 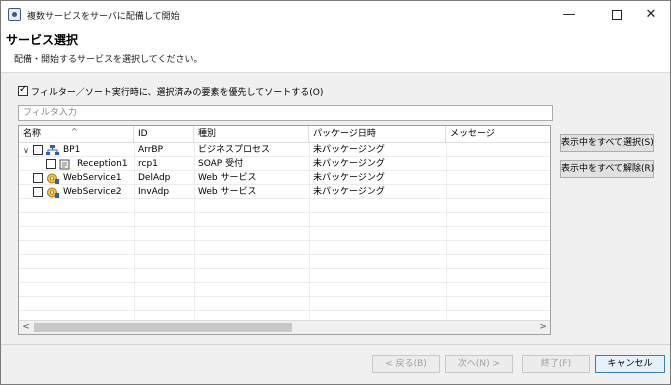 I want to click on column-header-type: 種別, so click(x=251, y=134).